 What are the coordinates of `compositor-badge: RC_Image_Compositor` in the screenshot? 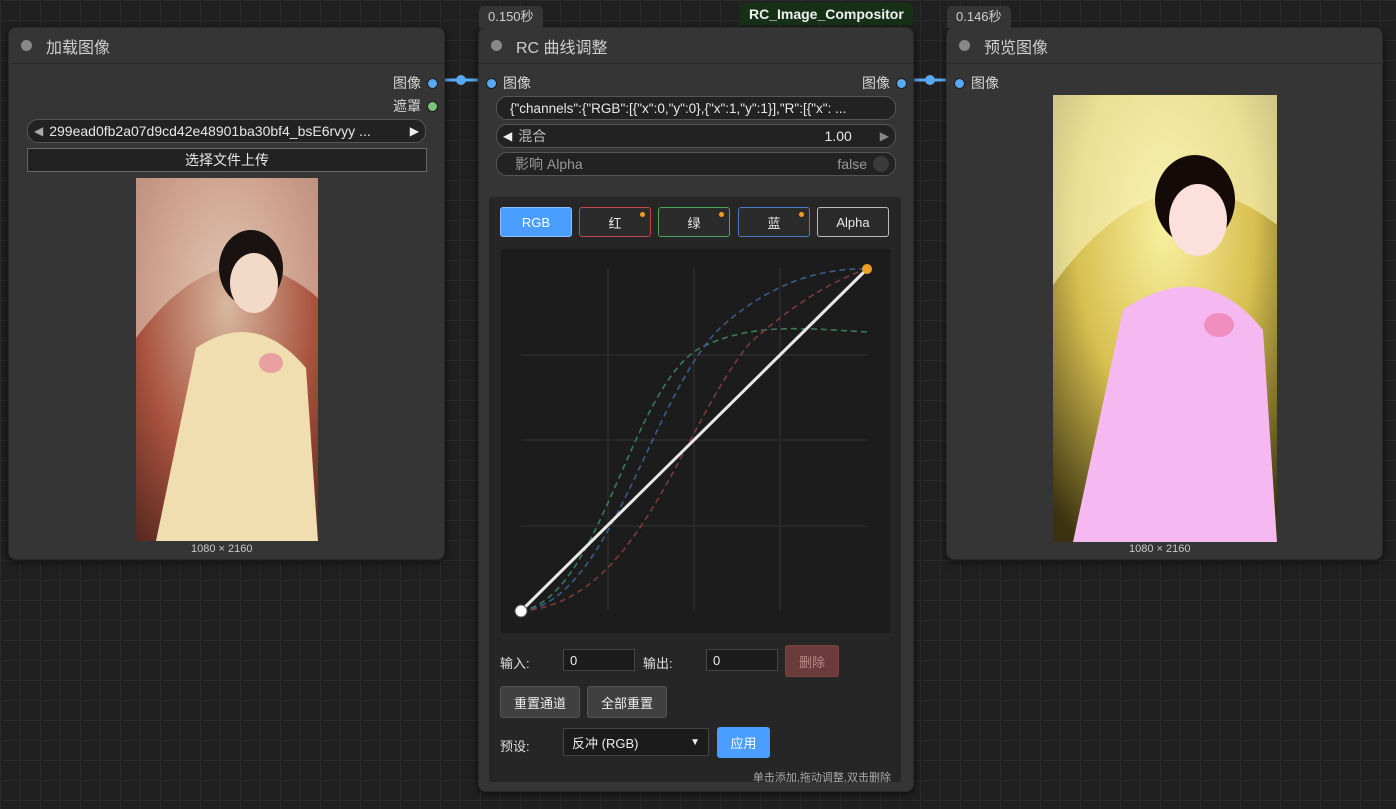 It's located at (826, 14).